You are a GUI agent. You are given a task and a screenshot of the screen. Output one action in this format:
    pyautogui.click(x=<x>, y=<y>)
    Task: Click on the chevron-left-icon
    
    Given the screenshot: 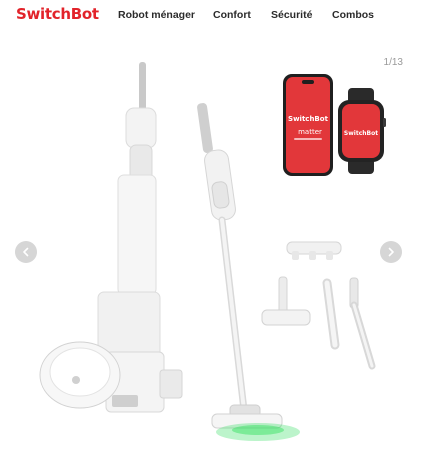 What is the action you would take?
    pyautogui.click(x=26, y=252)
    